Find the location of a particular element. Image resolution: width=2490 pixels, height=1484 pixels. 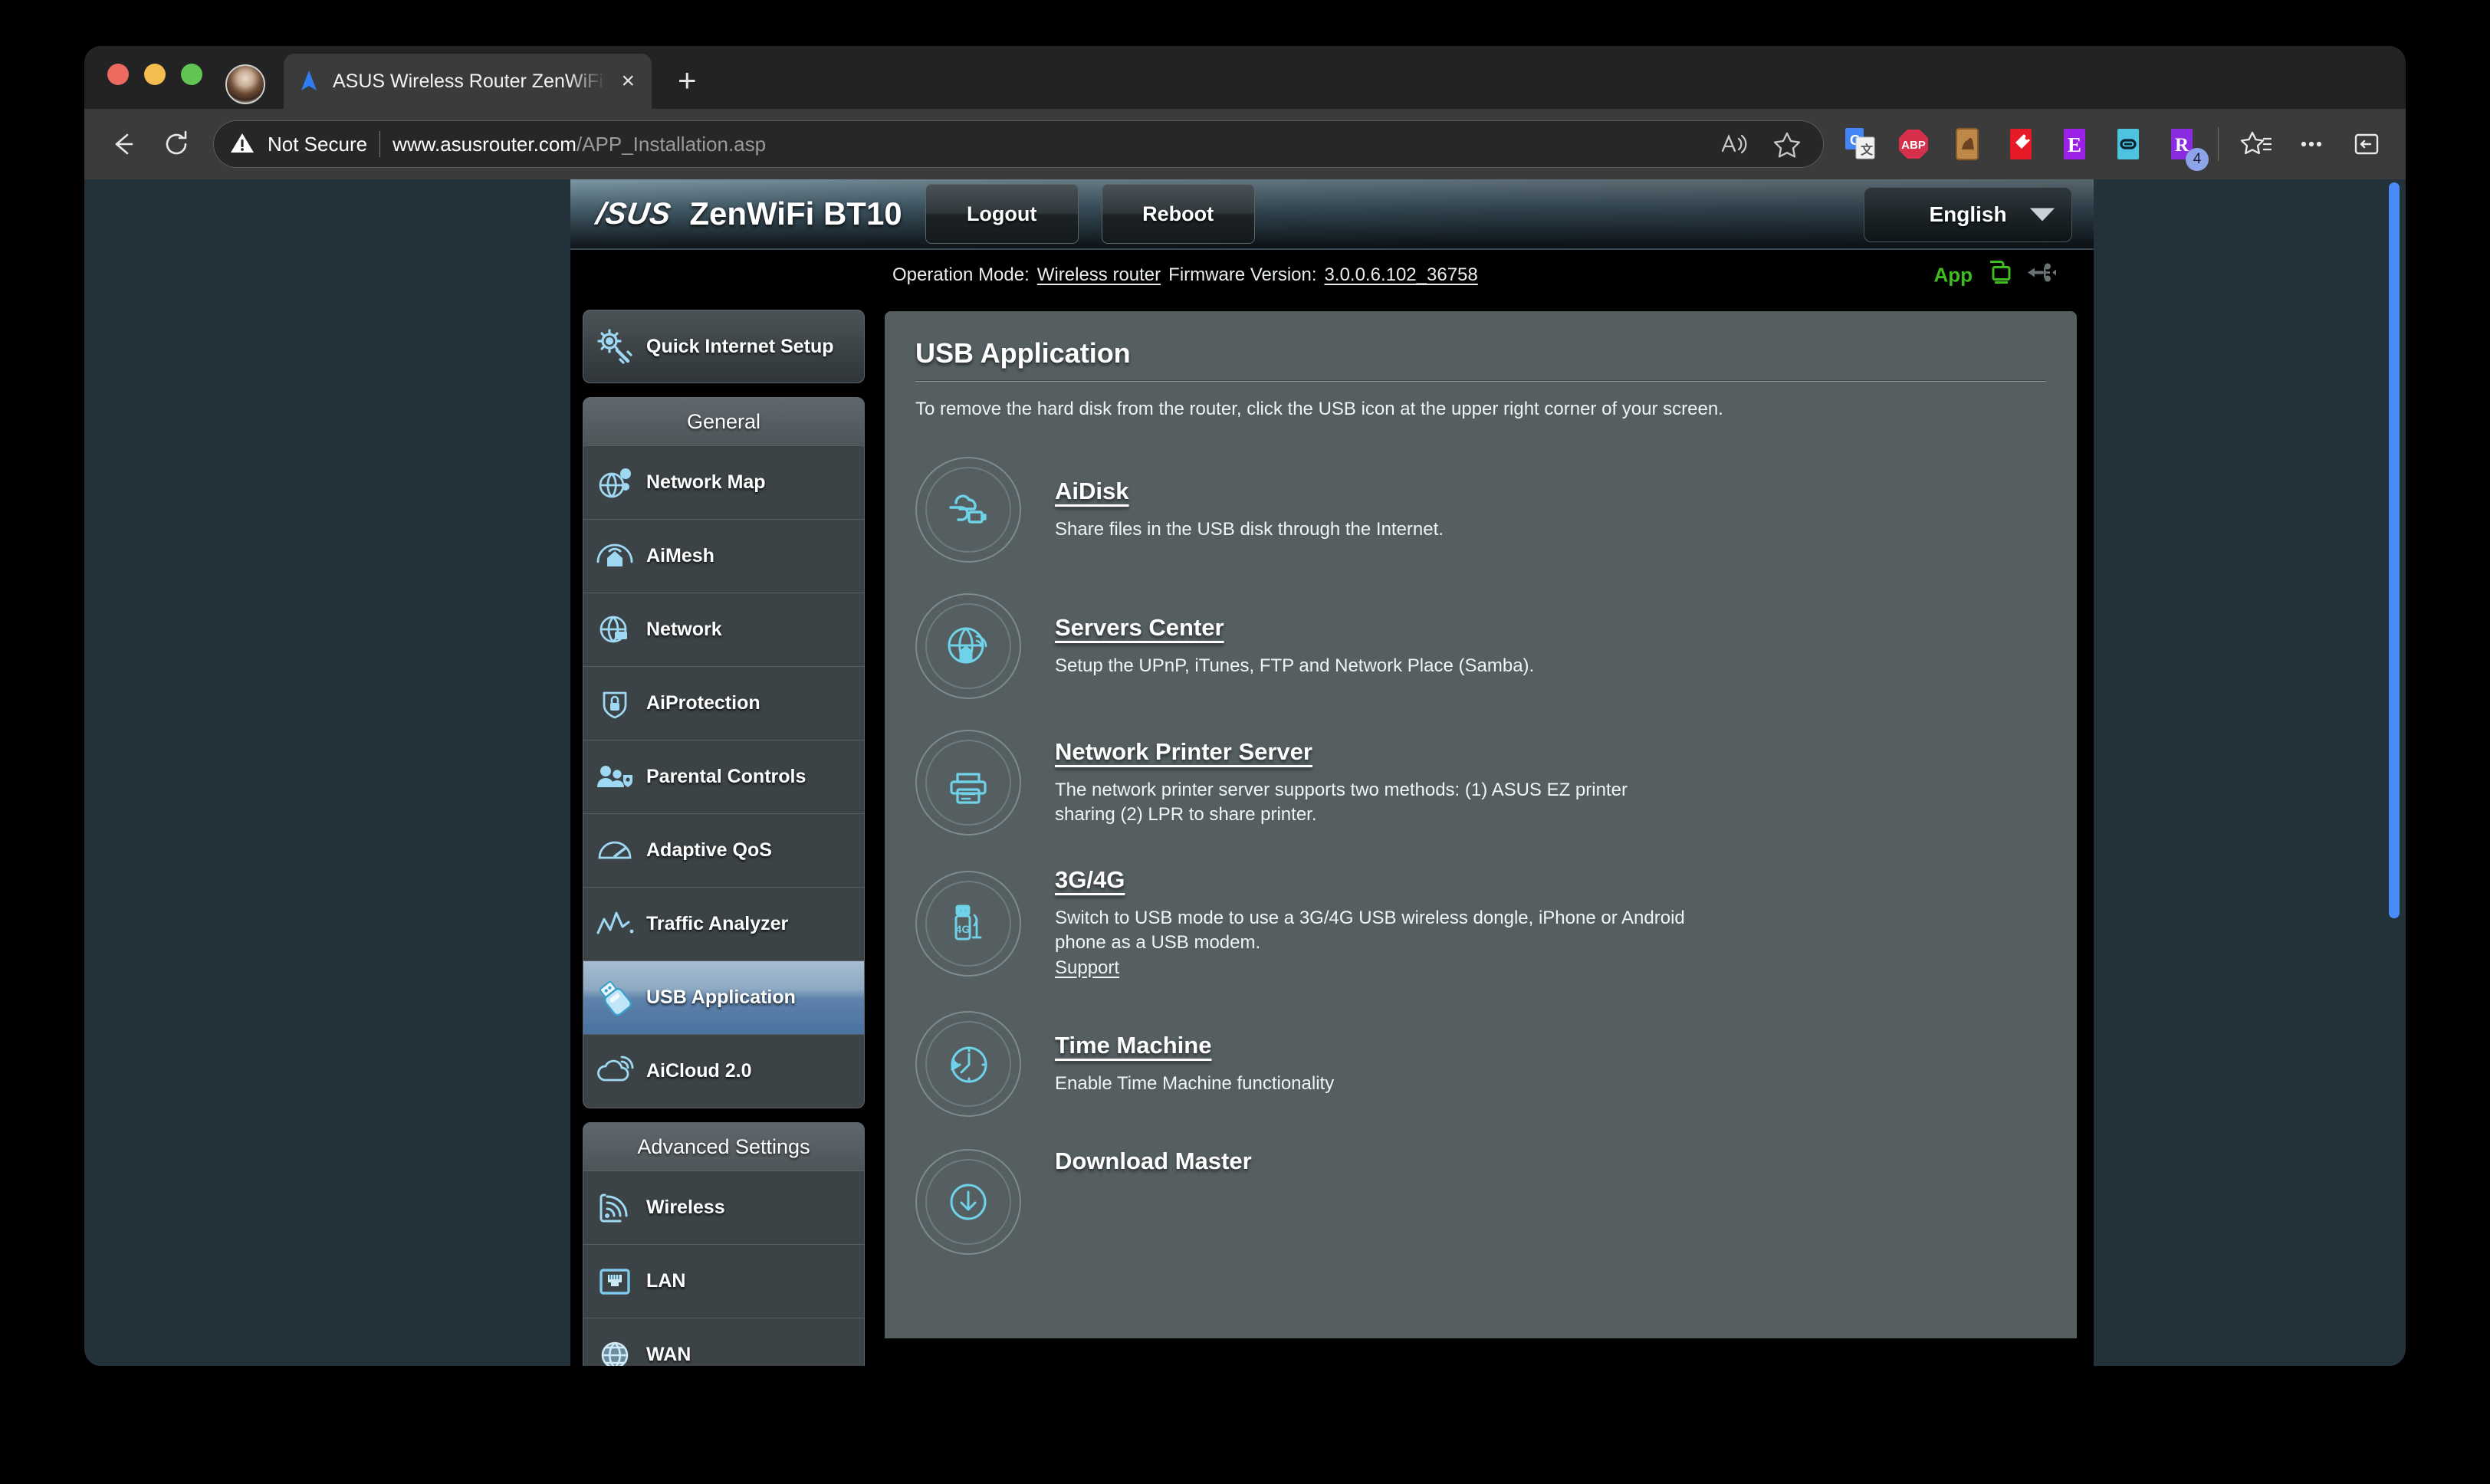

google-translate-extension: G 文 is located at coordinates (1860, 144).